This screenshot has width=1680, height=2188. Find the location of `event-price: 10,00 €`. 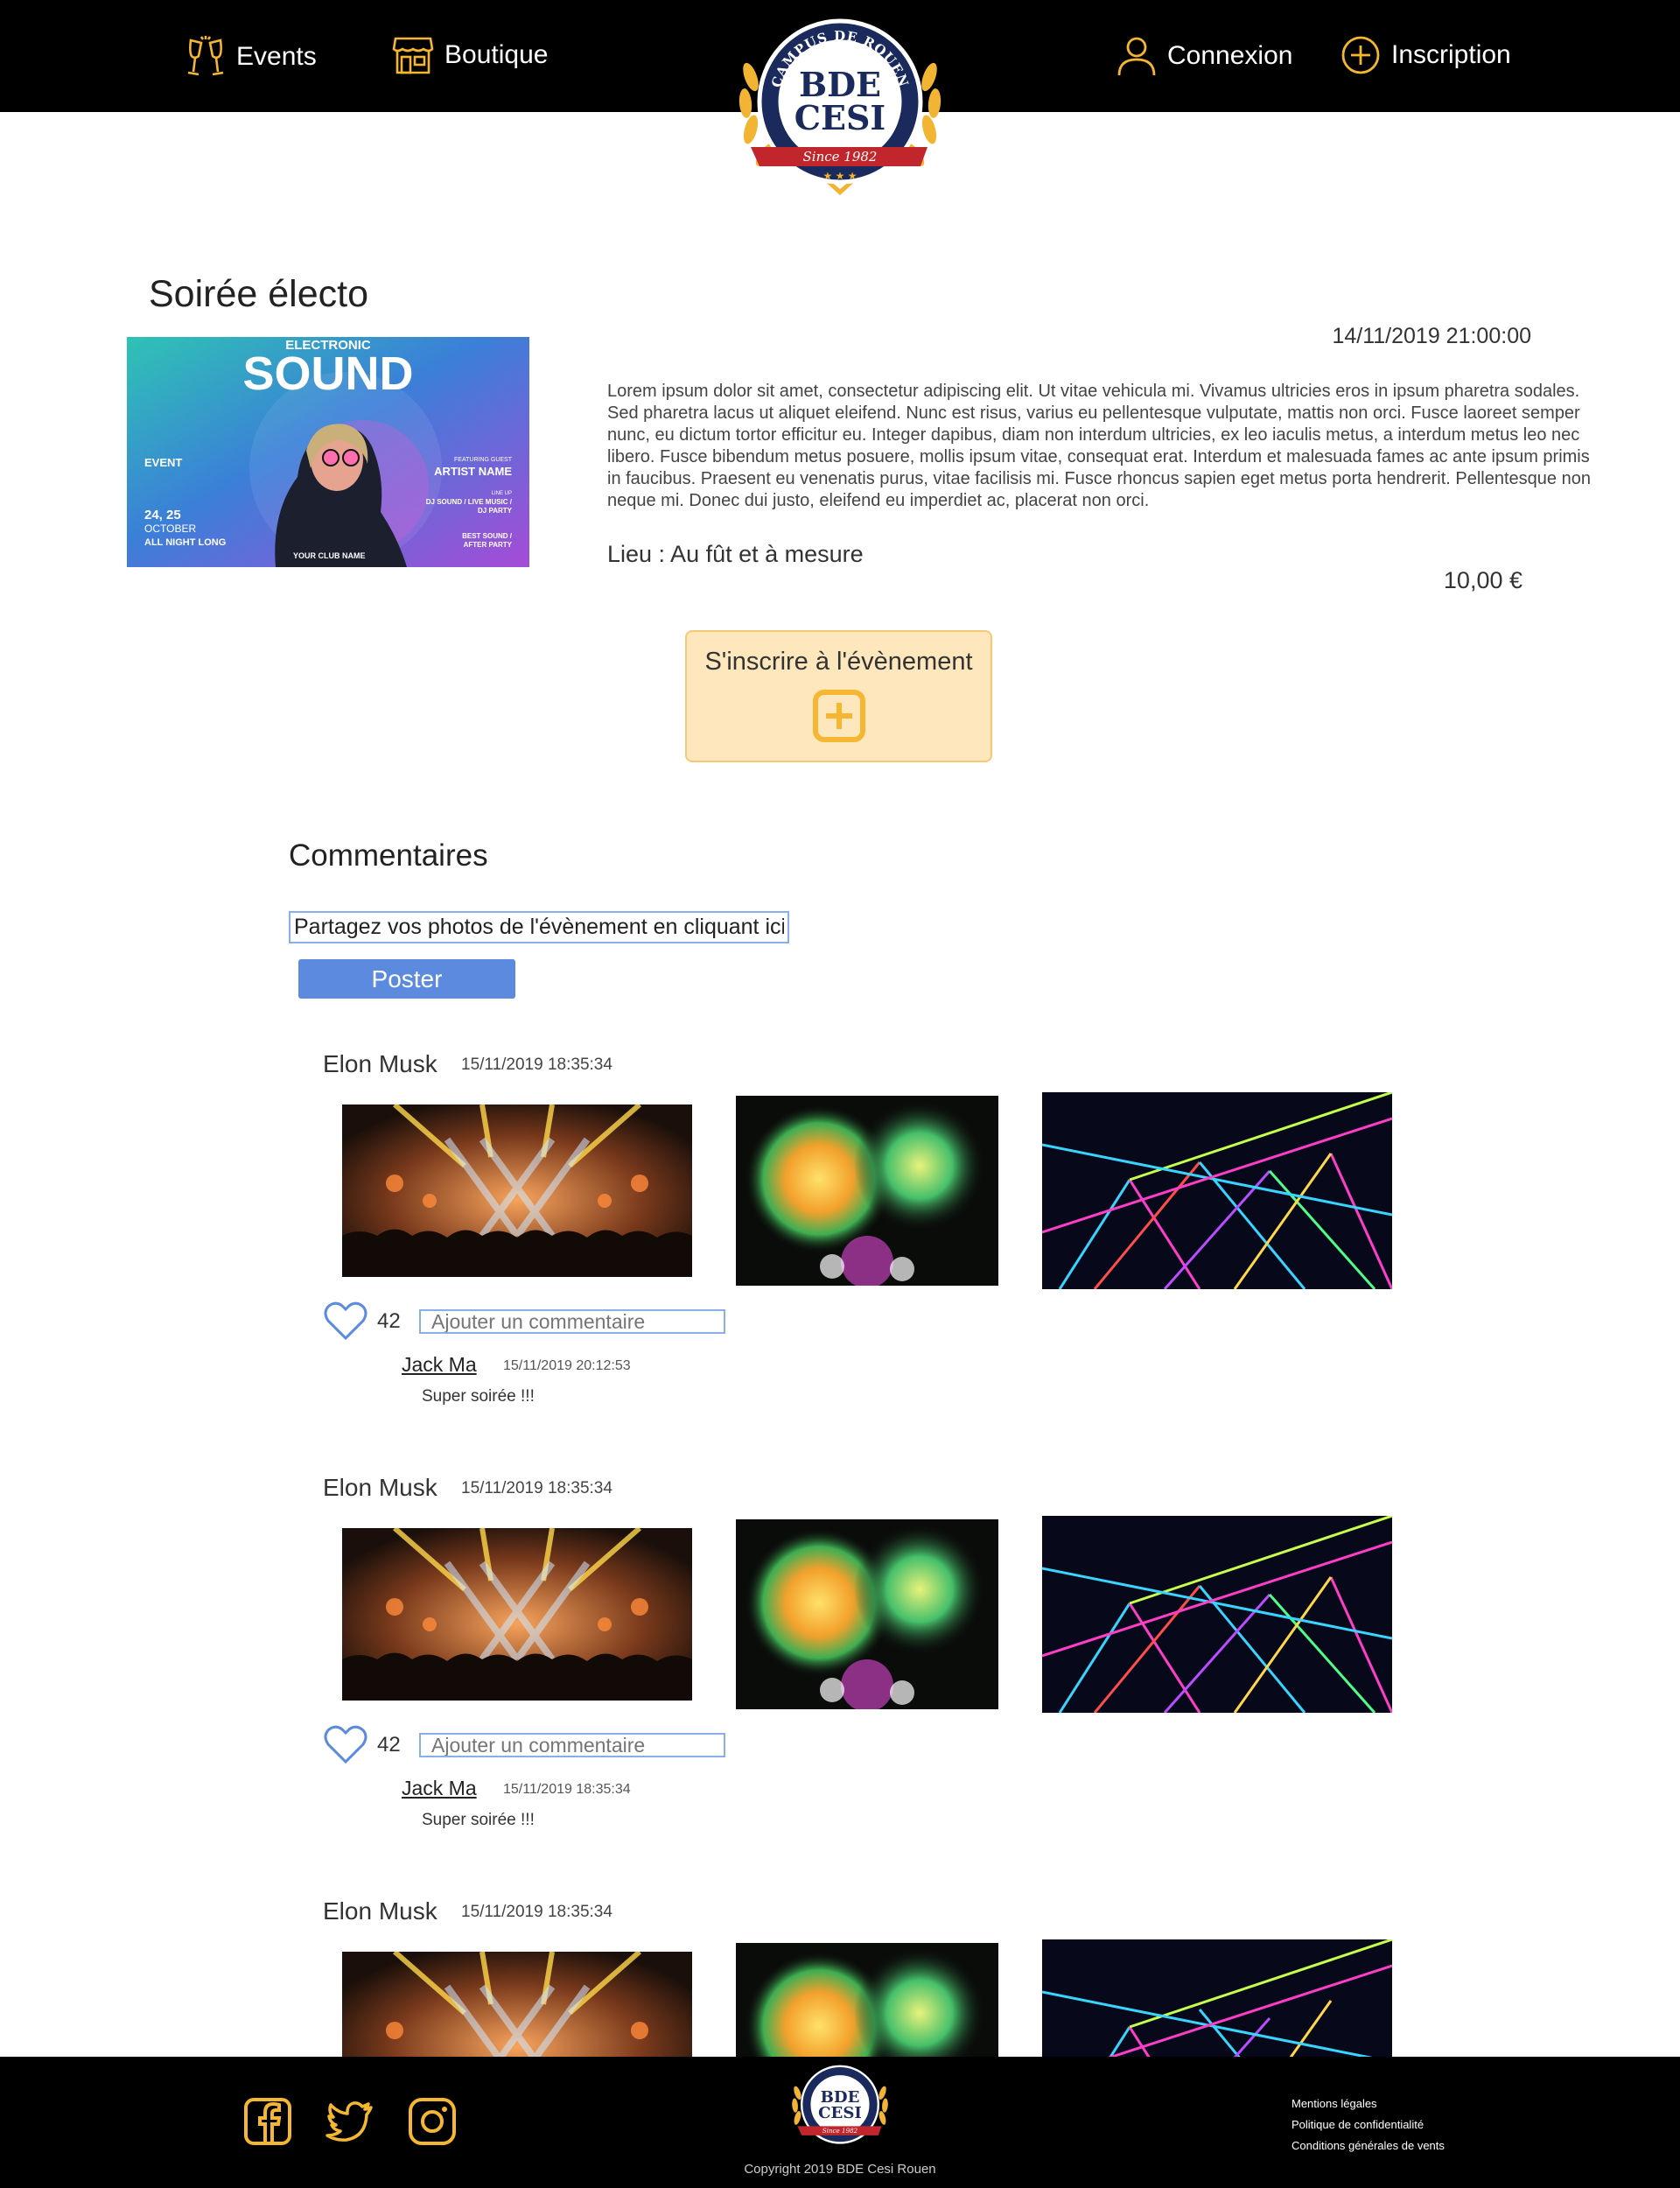

event-price: 10,00 € is located at coordinates (1482, 580).